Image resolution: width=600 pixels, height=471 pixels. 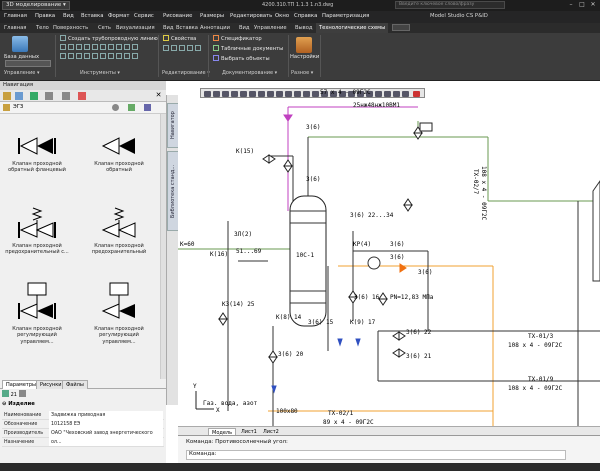 What do you see at coordinates (109, 38) in the screenshot?
I see `create-pipeline-button: Создать трубопроводную линию` at bounding box center [109, 38].